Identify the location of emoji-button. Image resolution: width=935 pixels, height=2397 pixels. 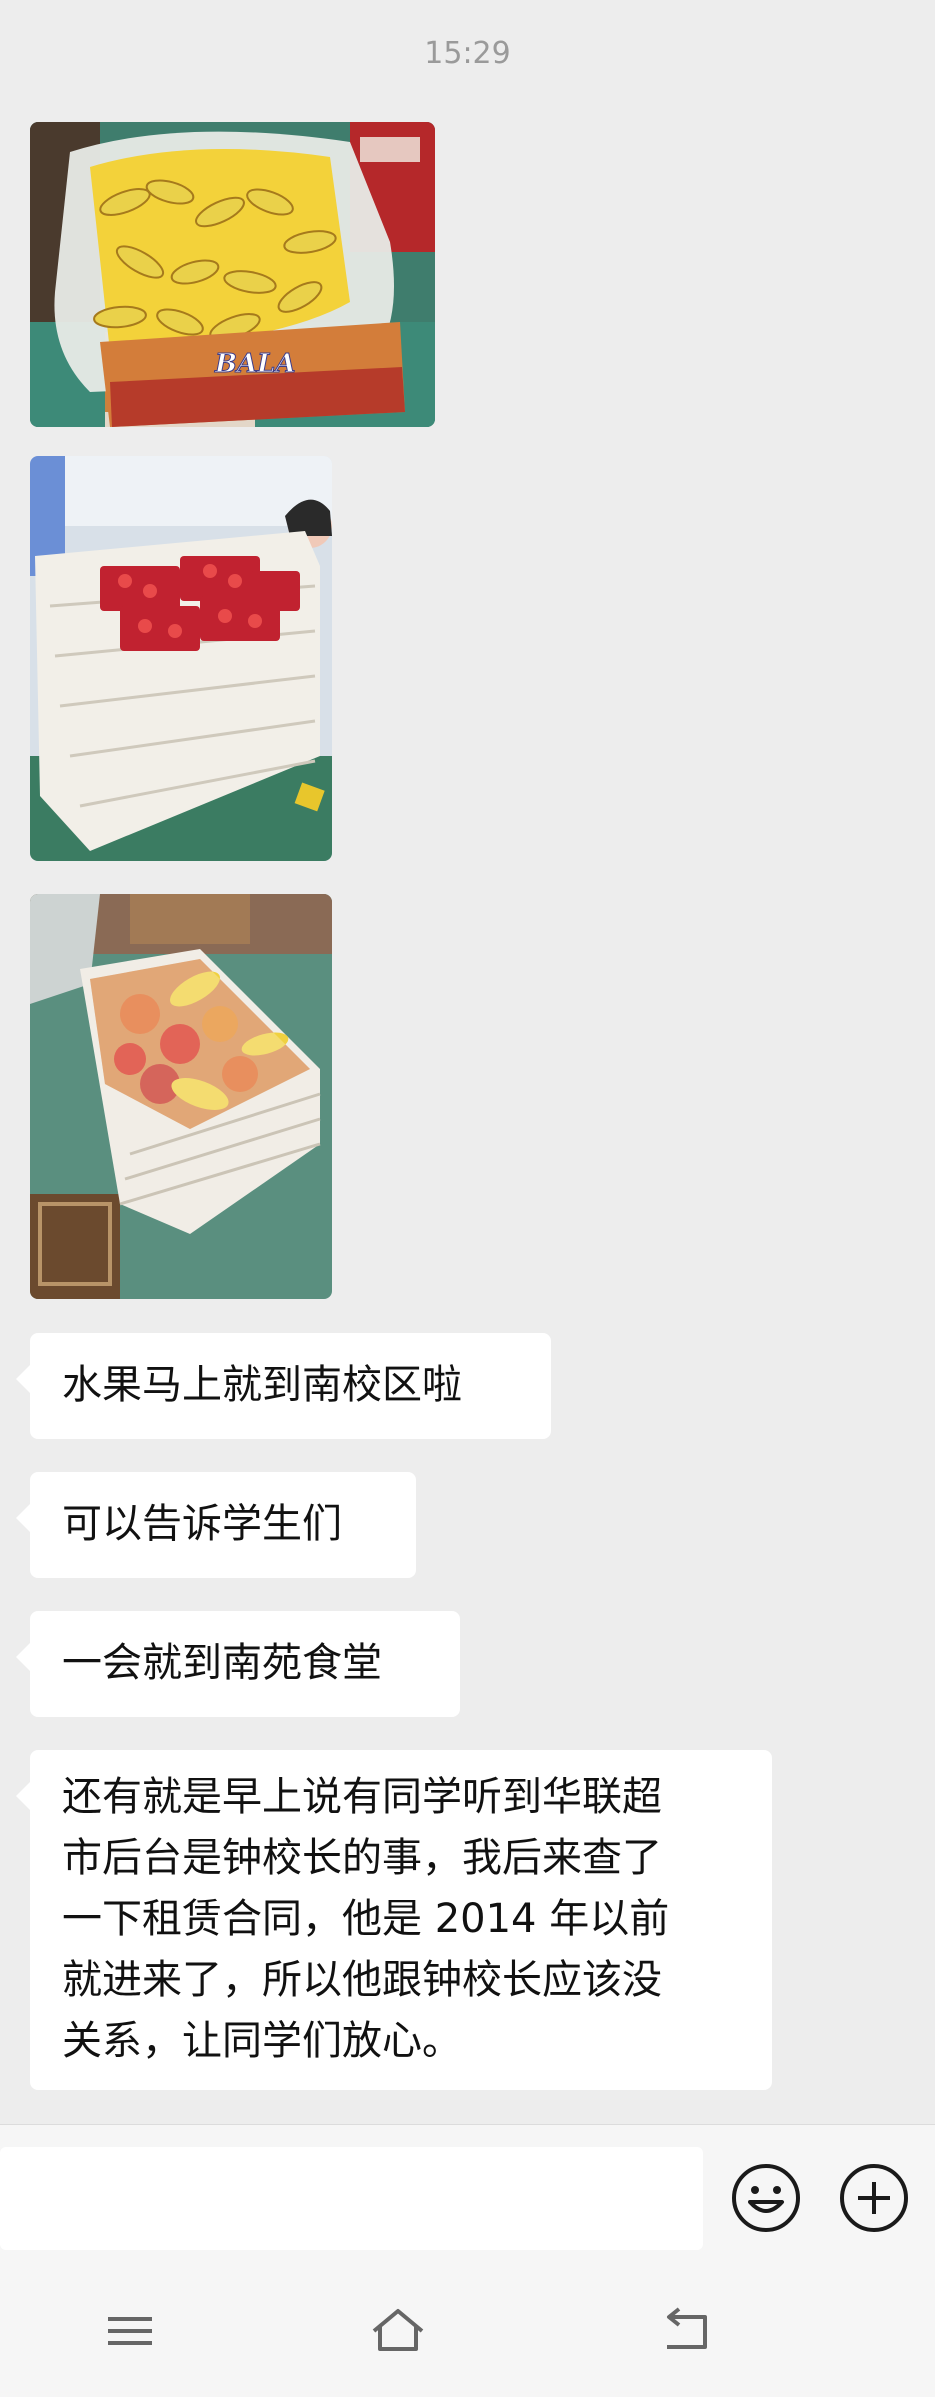
(766, 2198).